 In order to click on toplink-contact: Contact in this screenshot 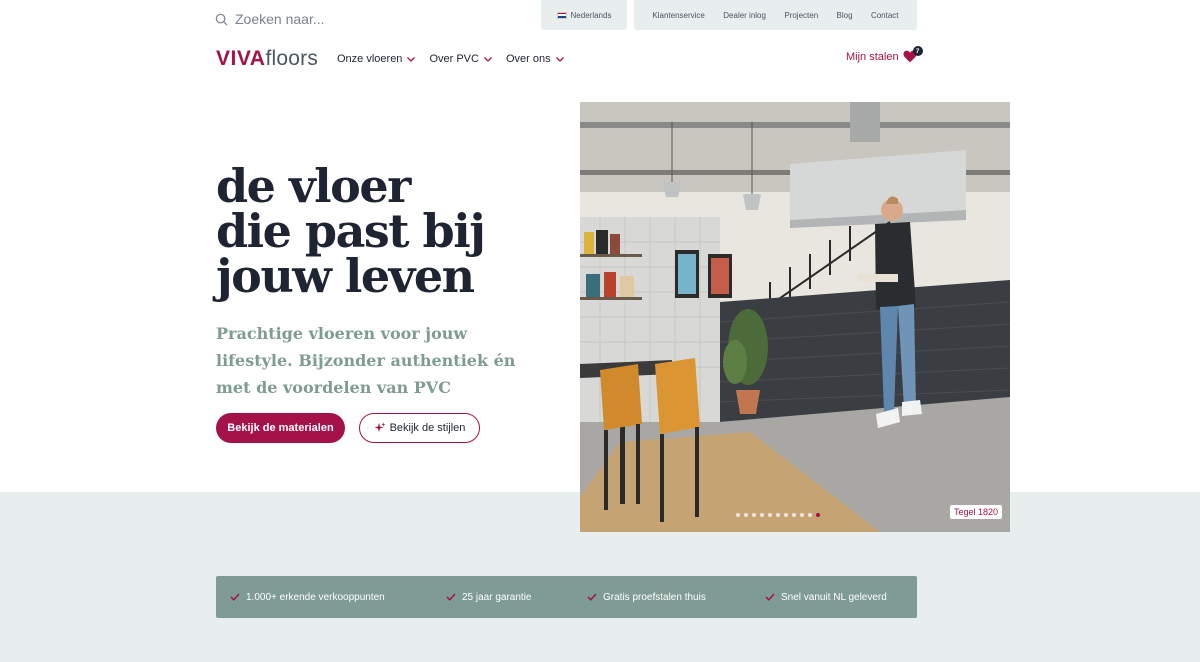, I will do `click(885, 15)`.